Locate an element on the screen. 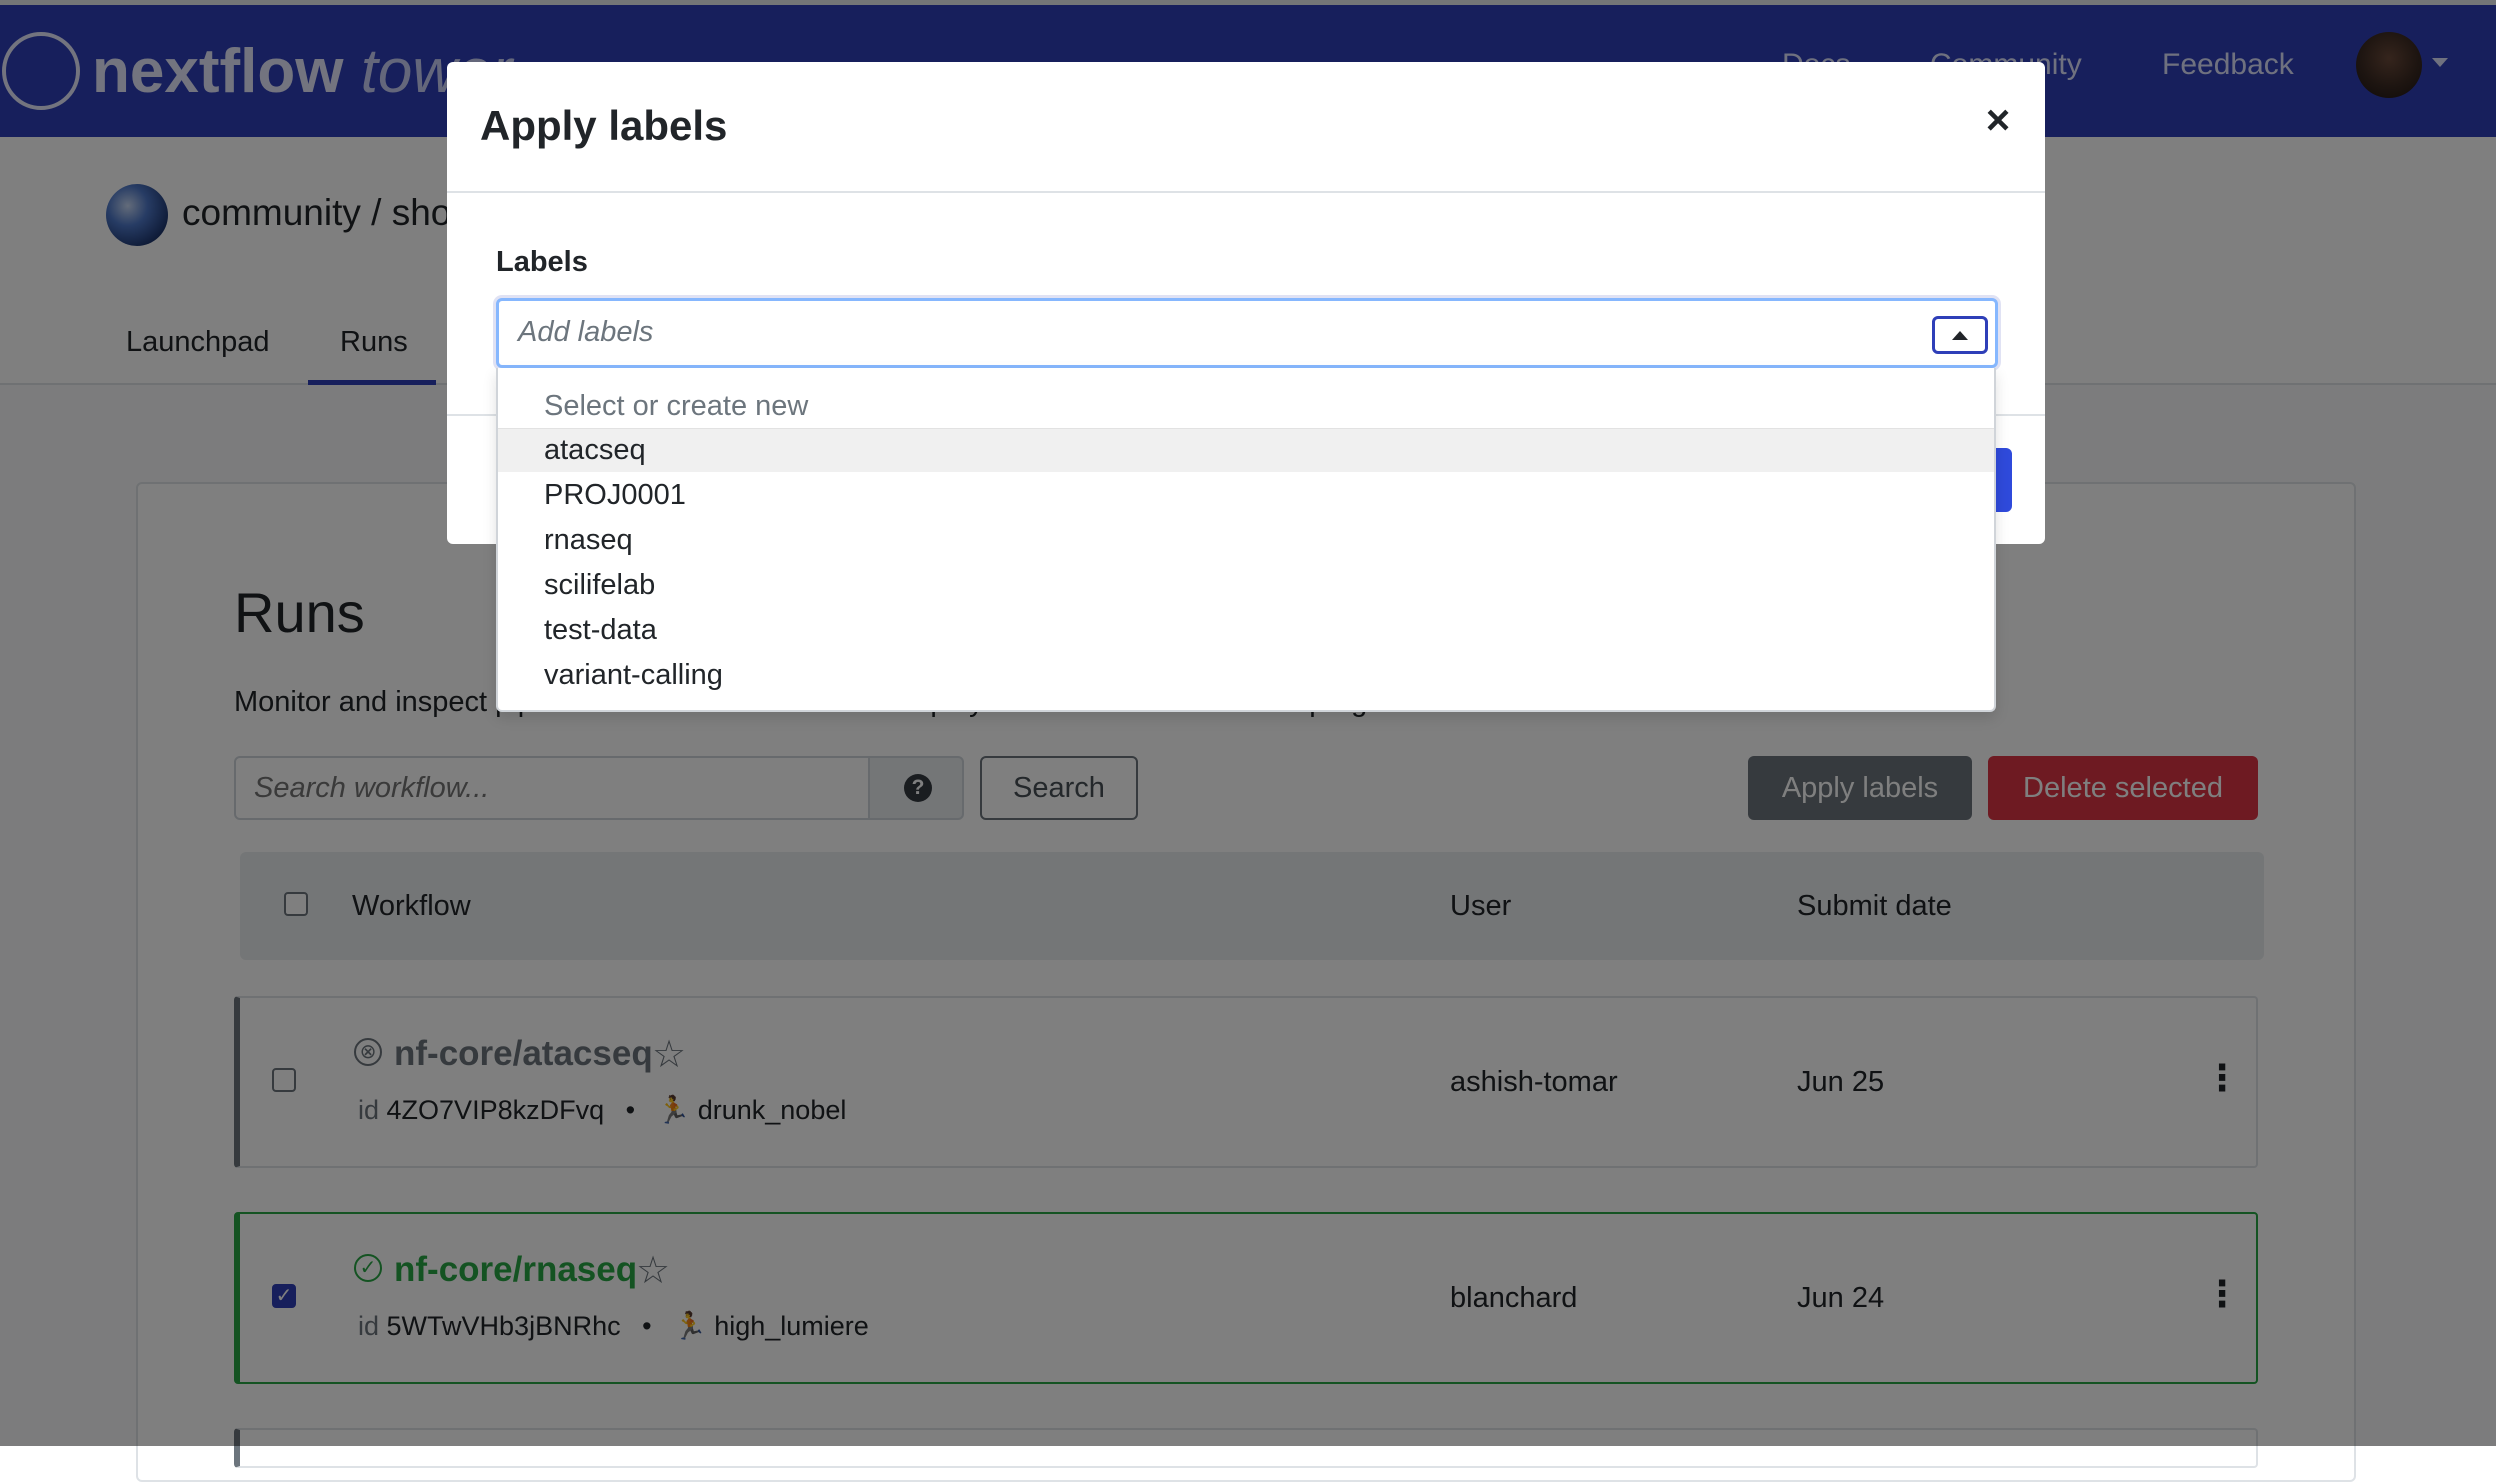 The height and width of the screenshot is (1482, 2496). modal-header-divider is located at coordinates (1246, 192).